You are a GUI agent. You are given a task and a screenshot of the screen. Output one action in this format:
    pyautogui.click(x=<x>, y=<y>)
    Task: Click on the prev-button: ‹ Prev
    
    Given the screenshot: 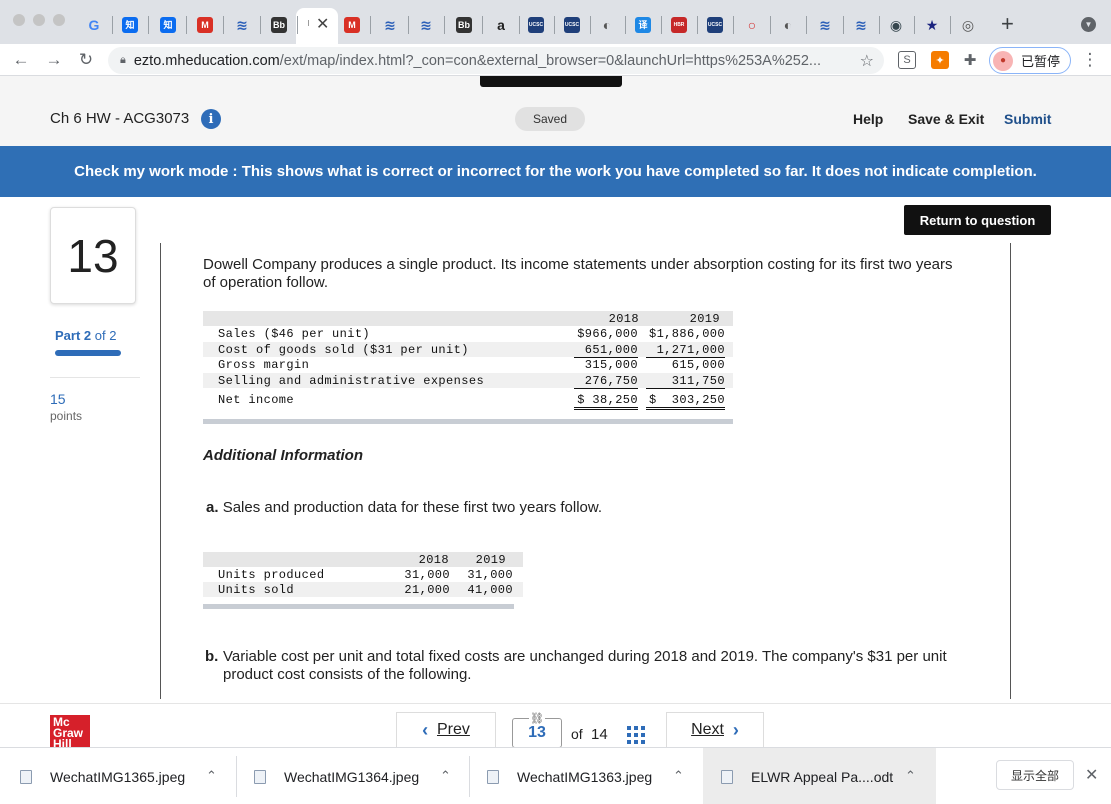 What is the action you would take?
    pyautogui.click(x=446, y=729)
    